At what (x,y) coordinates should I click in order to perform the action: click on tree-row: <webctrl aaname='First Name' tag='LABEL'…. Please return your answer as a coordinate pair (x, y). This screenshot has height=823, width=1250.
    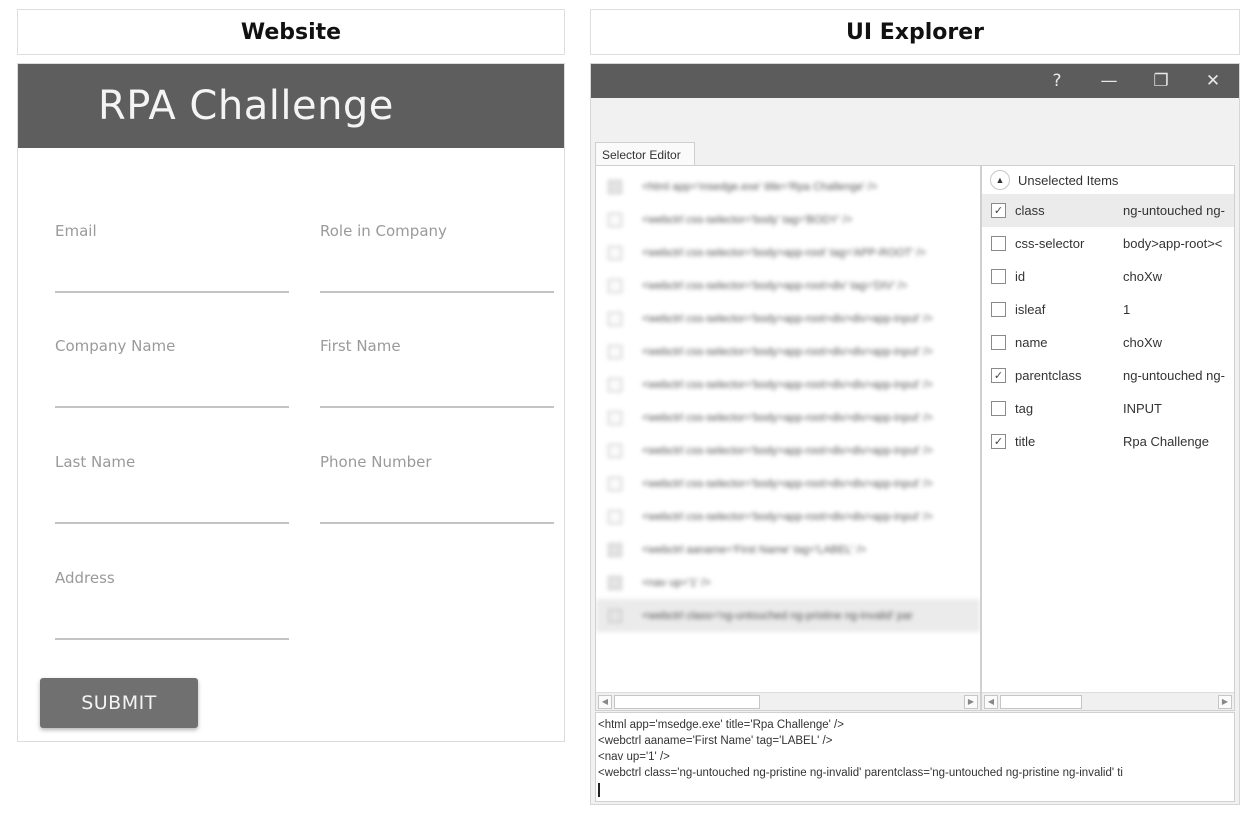
    Looking at the image, I should click on (788, 549).